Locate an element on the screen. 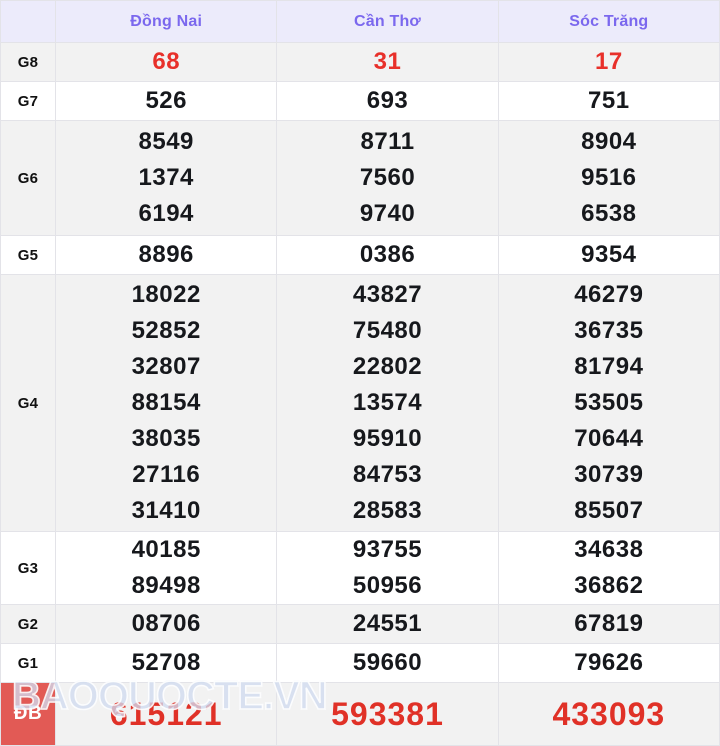 The image size is (720, 746). lottery-number: 36735 is located at coordinates (609, 330).